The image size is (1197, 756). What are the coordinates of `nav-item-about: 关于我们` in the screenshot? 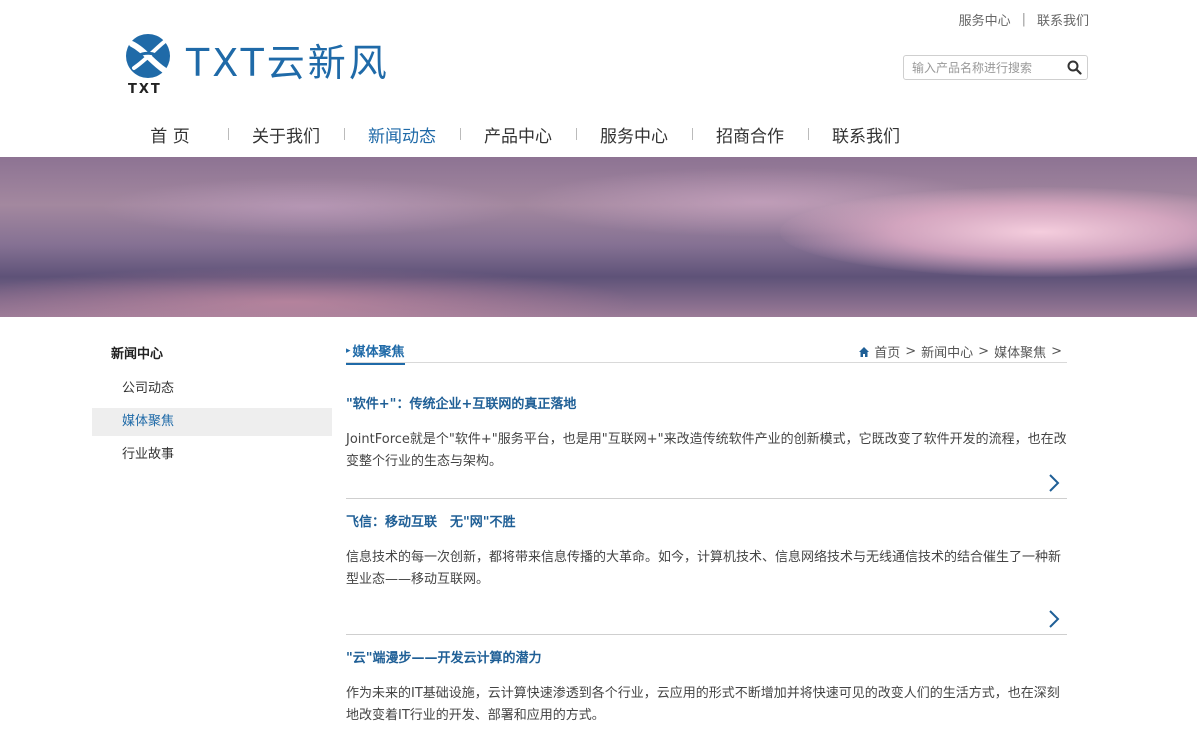 It's located at (286, 134).